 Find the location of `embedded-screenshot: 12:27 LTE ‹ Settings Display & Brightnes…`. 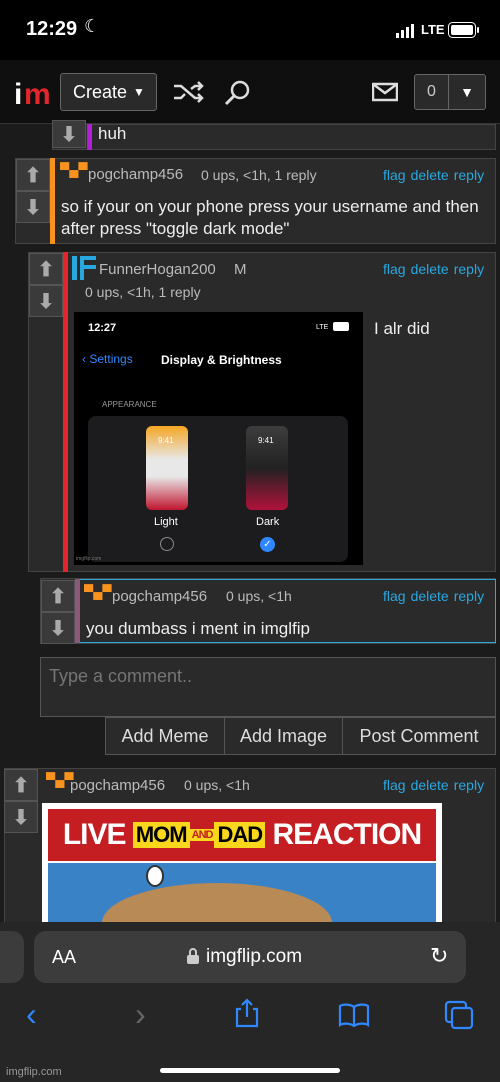

embedded-screenshot: 12:27 LTE ‹ Settings Display & Brightnes… is located at coordinates (218, 438).